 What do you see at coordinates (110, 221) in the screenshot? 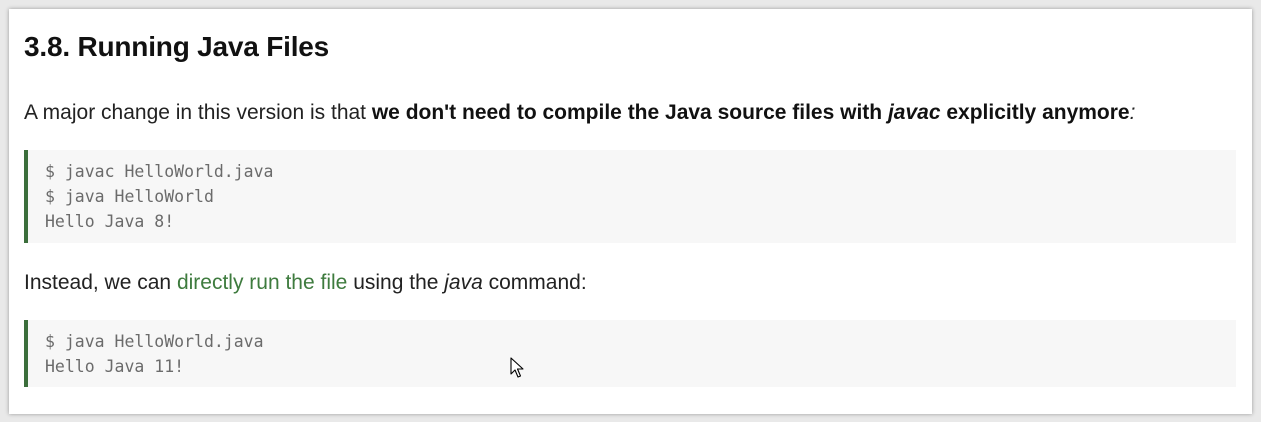
I see `code-line: Hello Java 8!` at bounding box center [110, 221].